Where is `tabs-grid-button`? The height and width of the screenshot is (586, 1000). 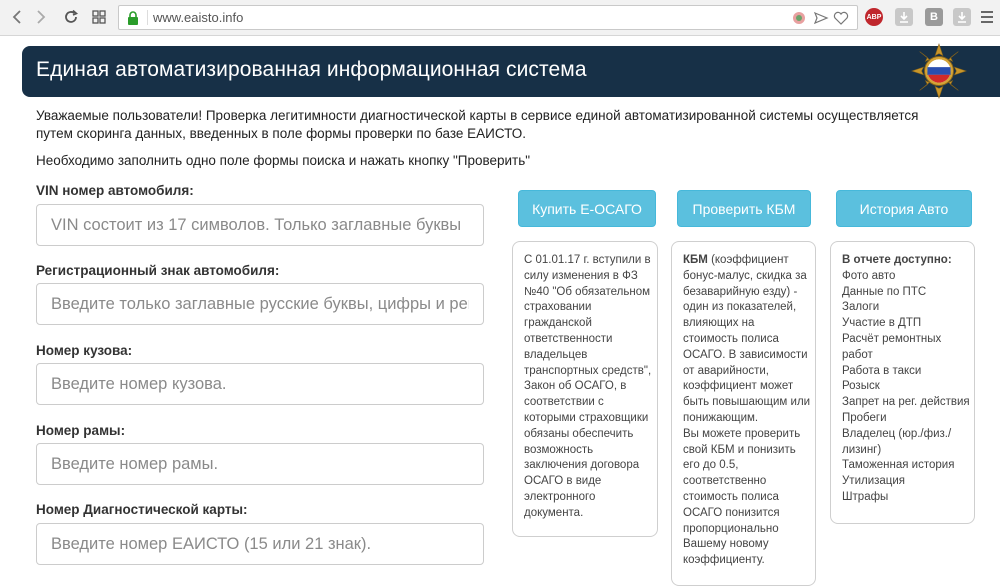 tabs-grid-button is located at coordinates (99, 17).